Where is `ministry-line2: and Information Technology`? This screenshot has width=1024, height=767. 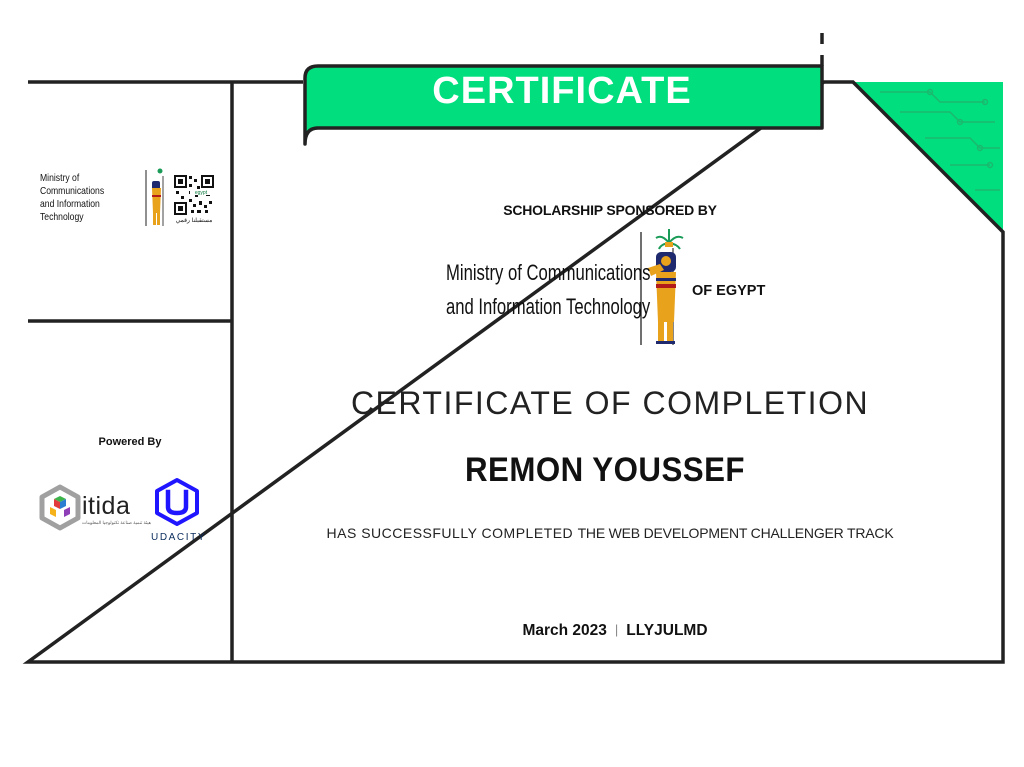 ministry-line2: and Information Technology is located at coordinates (548, 306).